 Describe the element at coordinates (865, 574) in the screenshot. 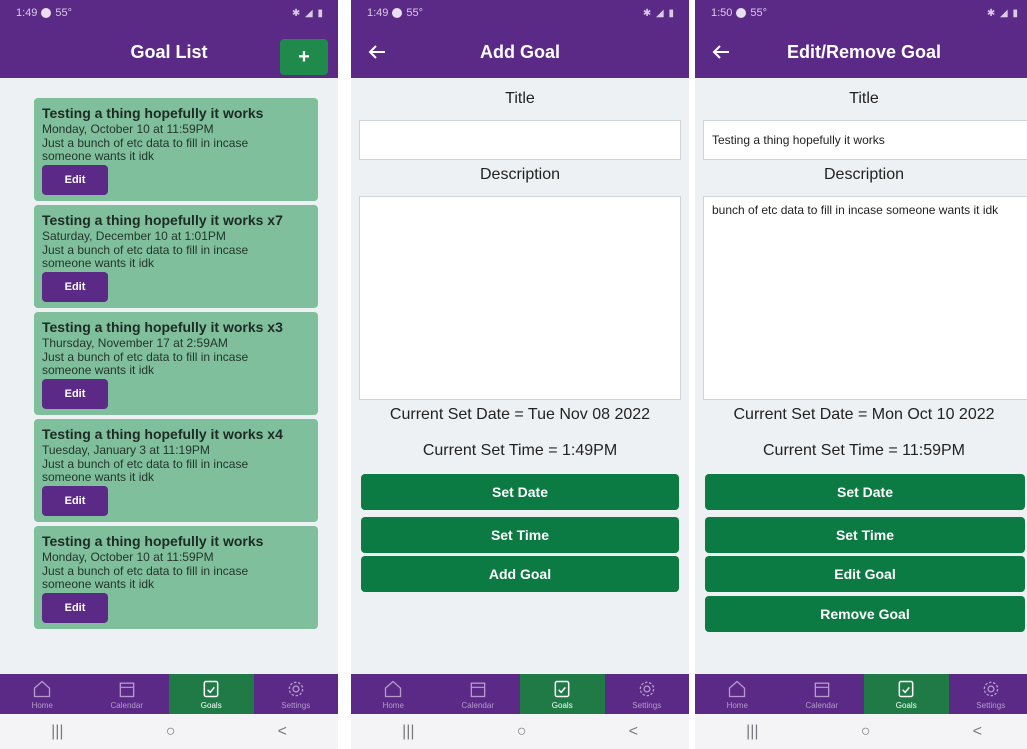

I see `edit-goal-button: Edit Goal` at that location.